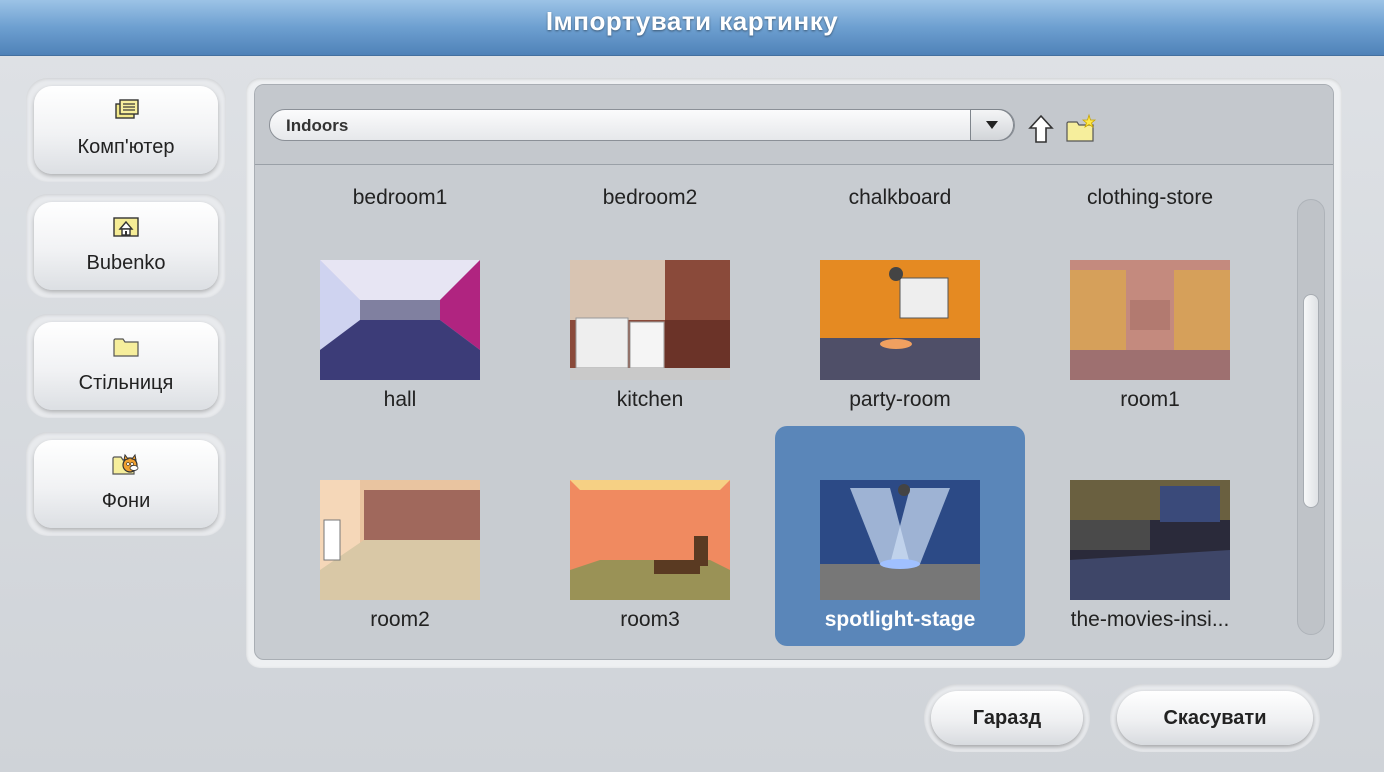 The width and height of the screenshot is (1384, 772). I want to click on room2-image, so click(400, 540).